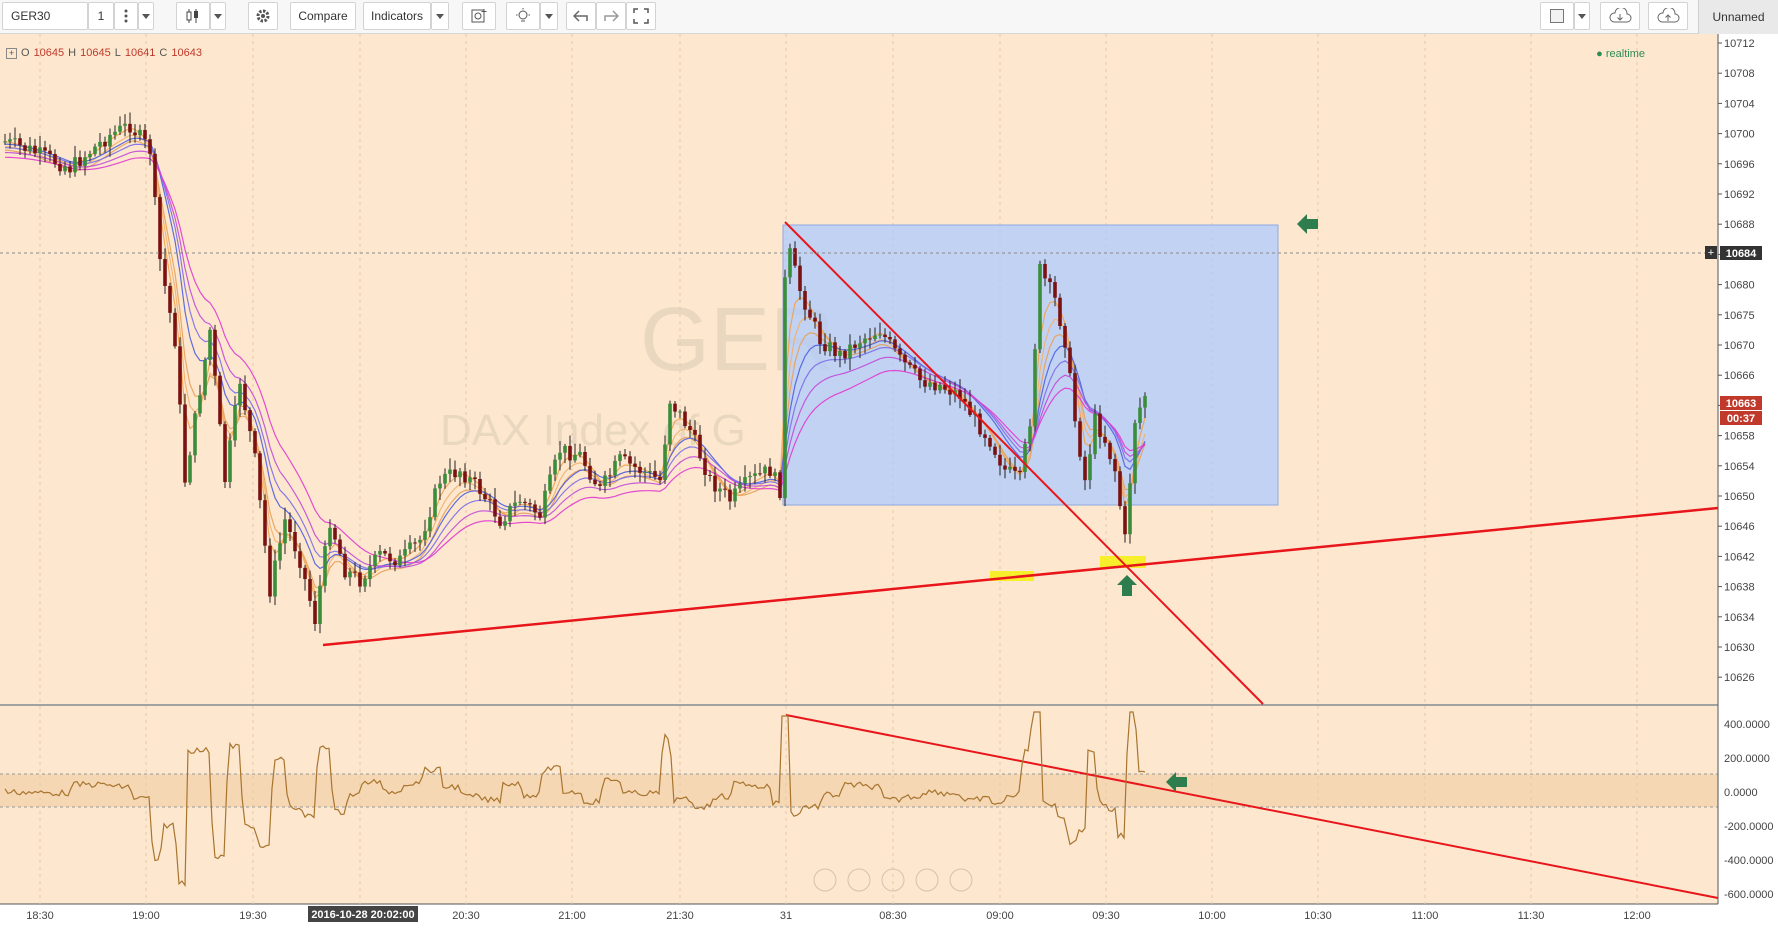 The height and width of the screenshot is (931, 1778). I want to click on interval-button: 1, so click(101, 16).